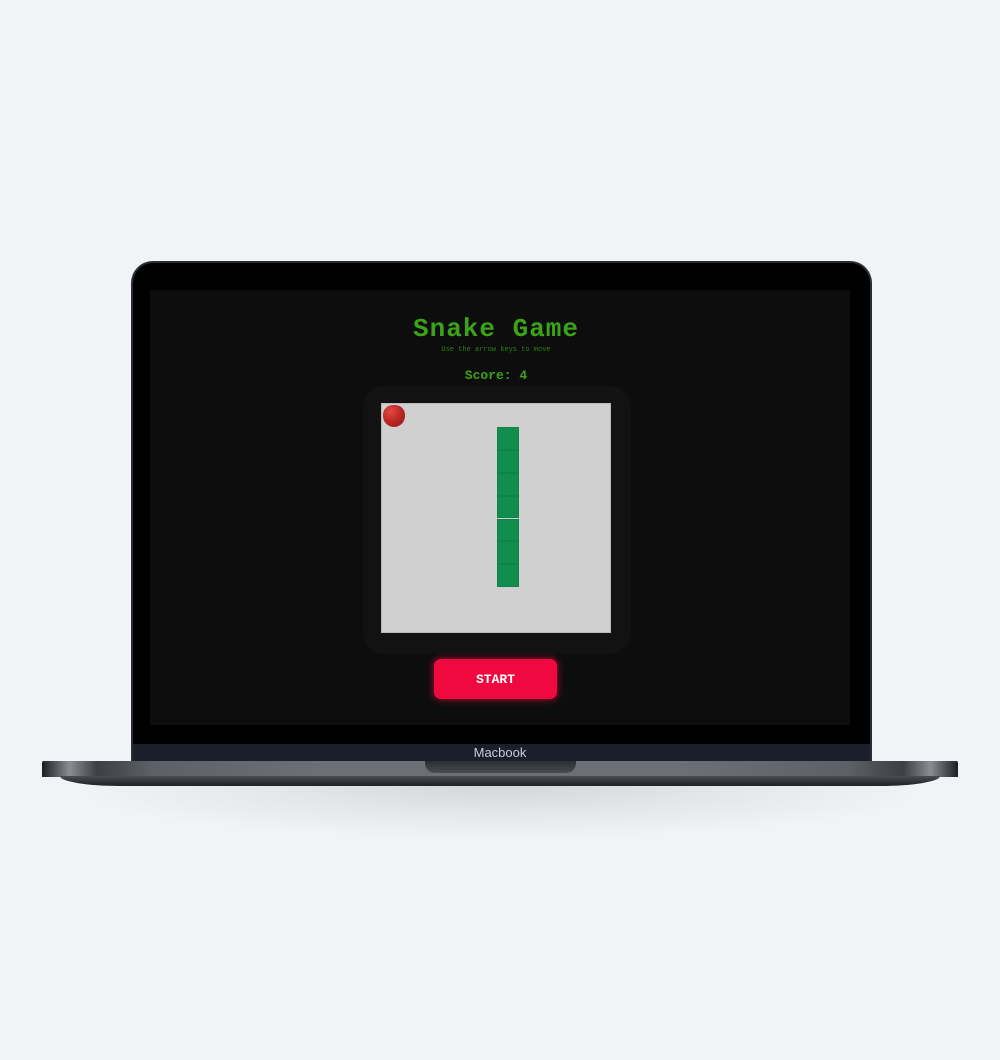 This screenshot has width=1000, height=1060. What do you see at coordinates (496, 329) in the screenshot?
I see `game-title: Snake Game` at bounding box center [496, 329].